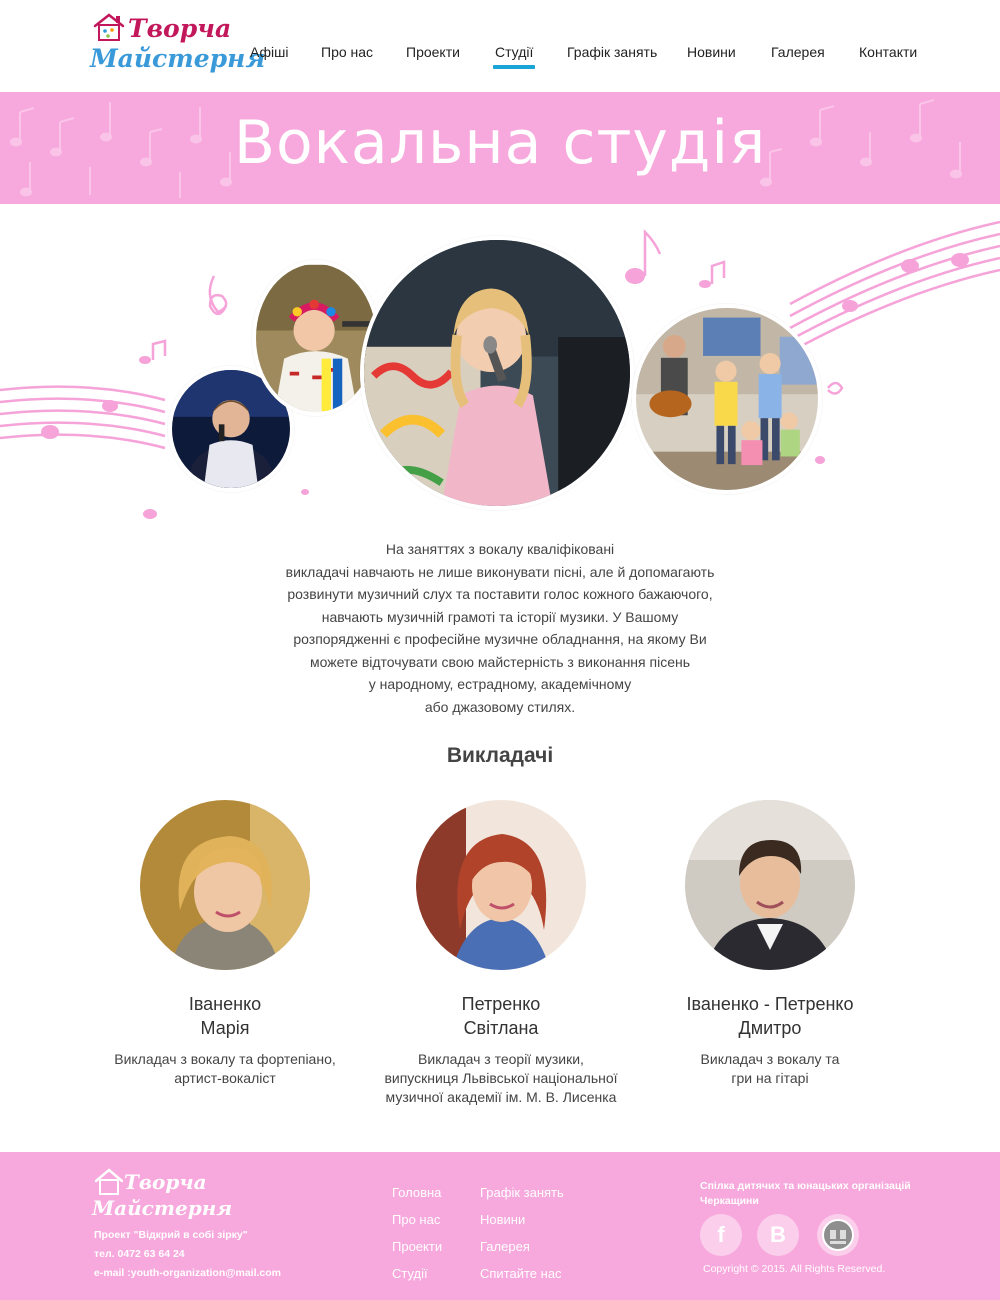 The image size is (1000, 1300). What do you see at coordinates (612, 52) in the screenshot?
I see `nav-item-schedule: Графік занять` at bounding box center [612, 52].